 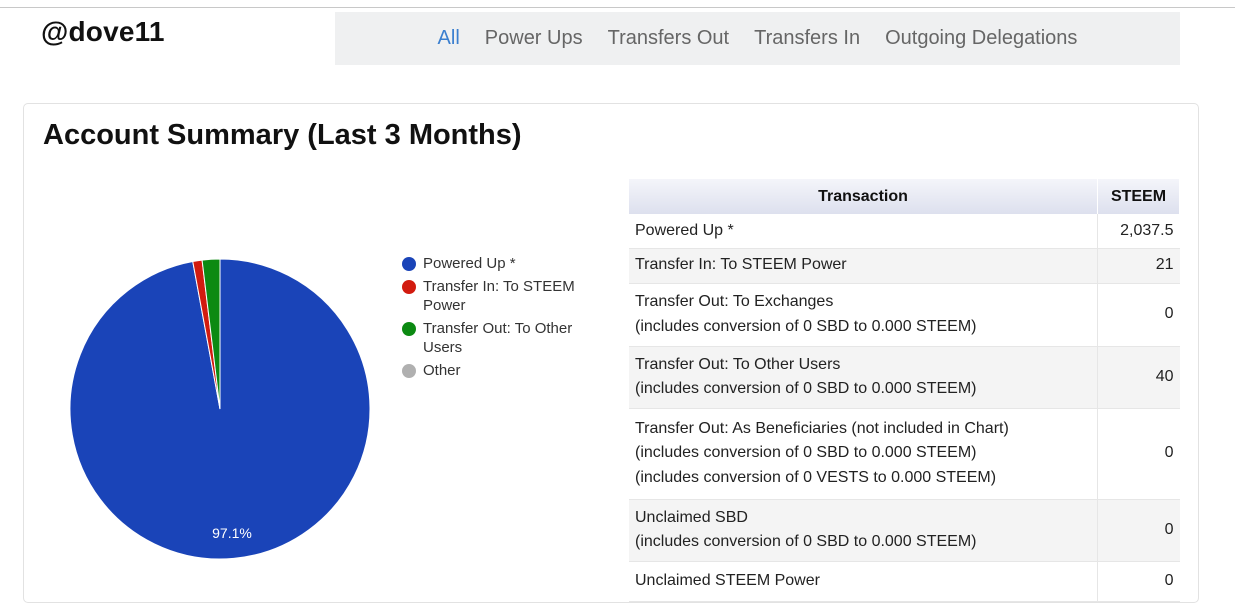 What do you see at coordinates (807, 38) in the screenshot?
I see `tab-transfers-in: Transfers In` at bounding box center [807, 38].